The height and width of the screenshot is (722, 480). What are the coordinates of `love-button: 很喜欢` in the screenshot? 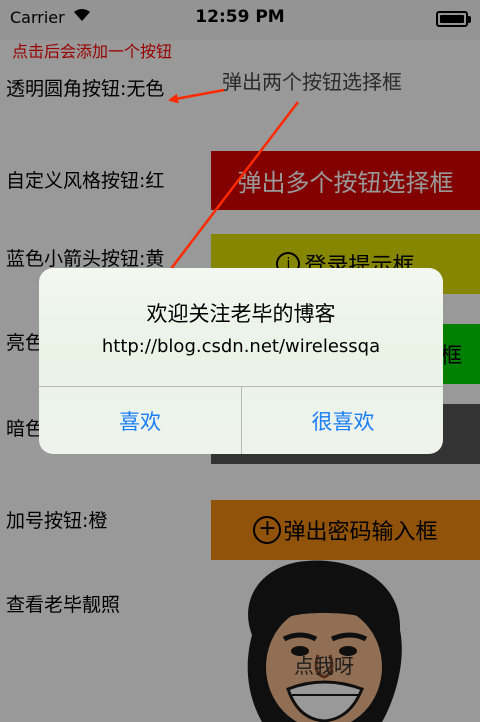 It's located at (342, 420).